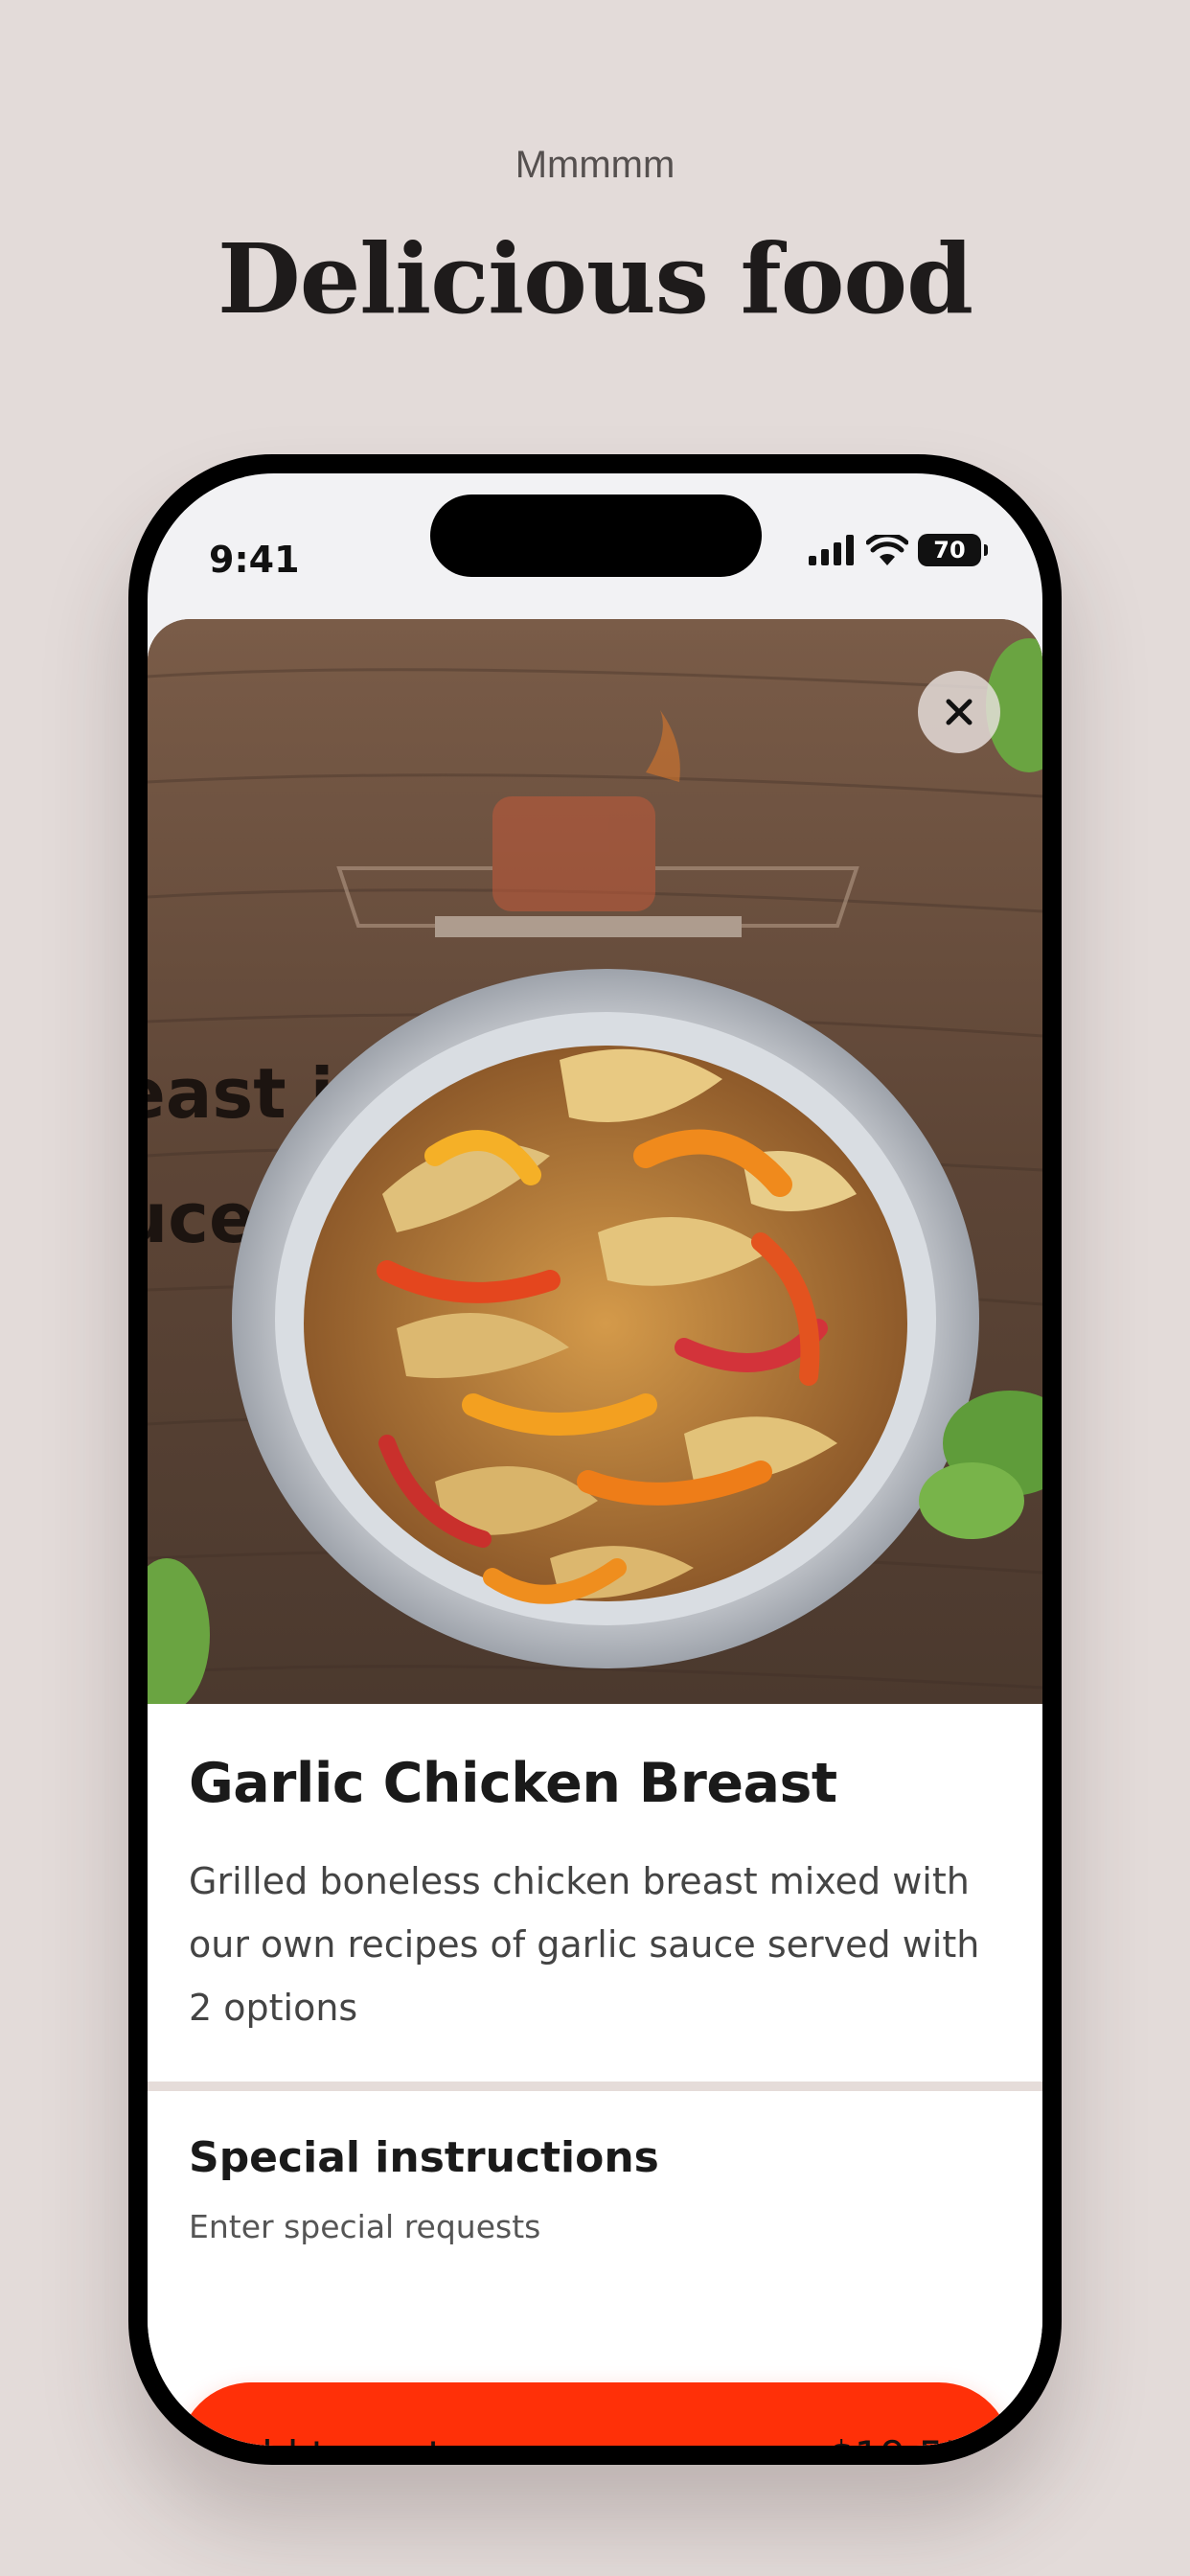 The image size is (1190, 2576). I want to click on close-button, so click(959, 712).